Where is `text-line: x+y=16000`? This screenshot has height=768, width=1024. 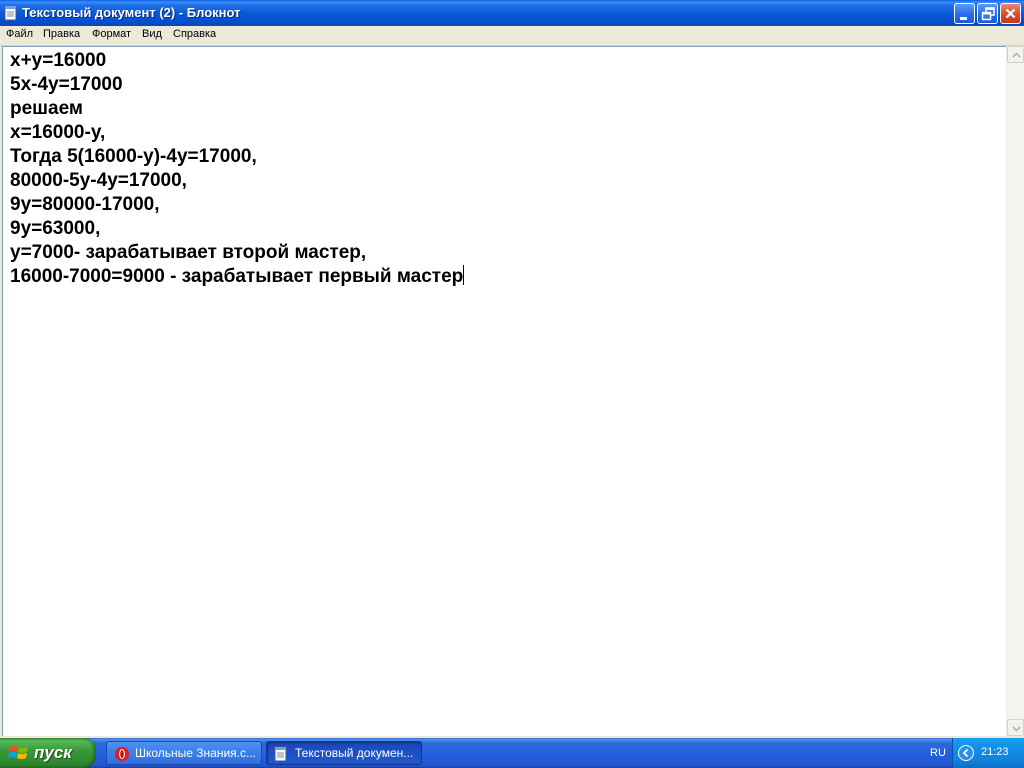
text-line: x+y=16000 is located at coordinates (58, 60).